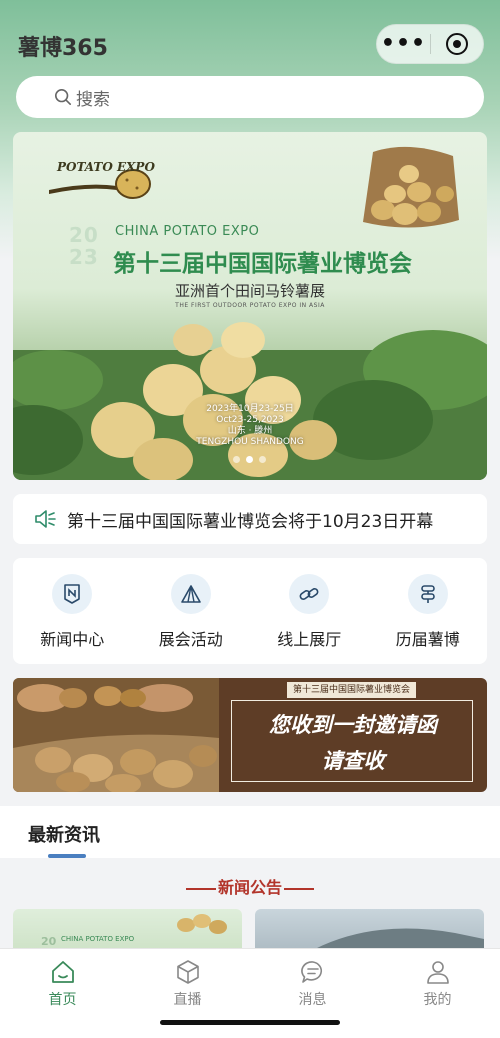  Describe the element at coordinates (63, 48) in the screenshot. I see `app-title: 薯博365` at that location.